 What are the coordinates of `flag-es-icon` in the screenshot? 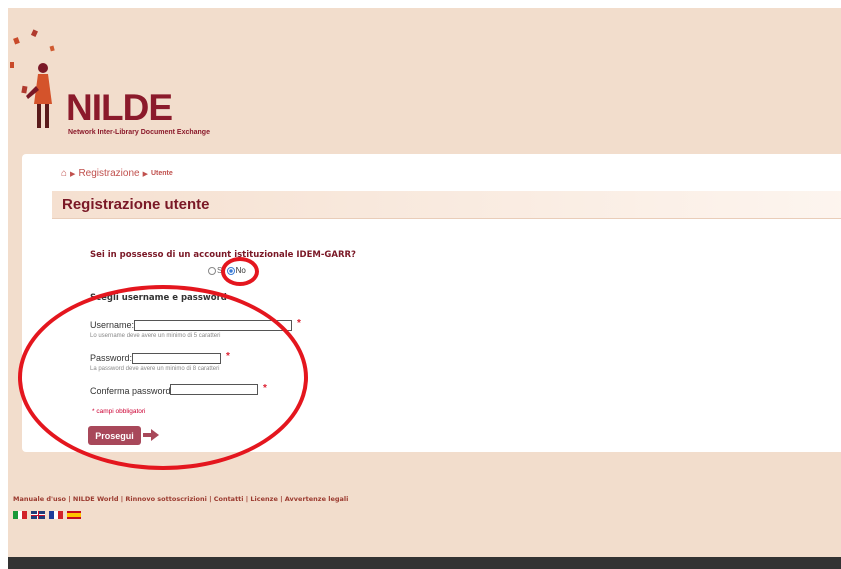 It's located at (74, 515).